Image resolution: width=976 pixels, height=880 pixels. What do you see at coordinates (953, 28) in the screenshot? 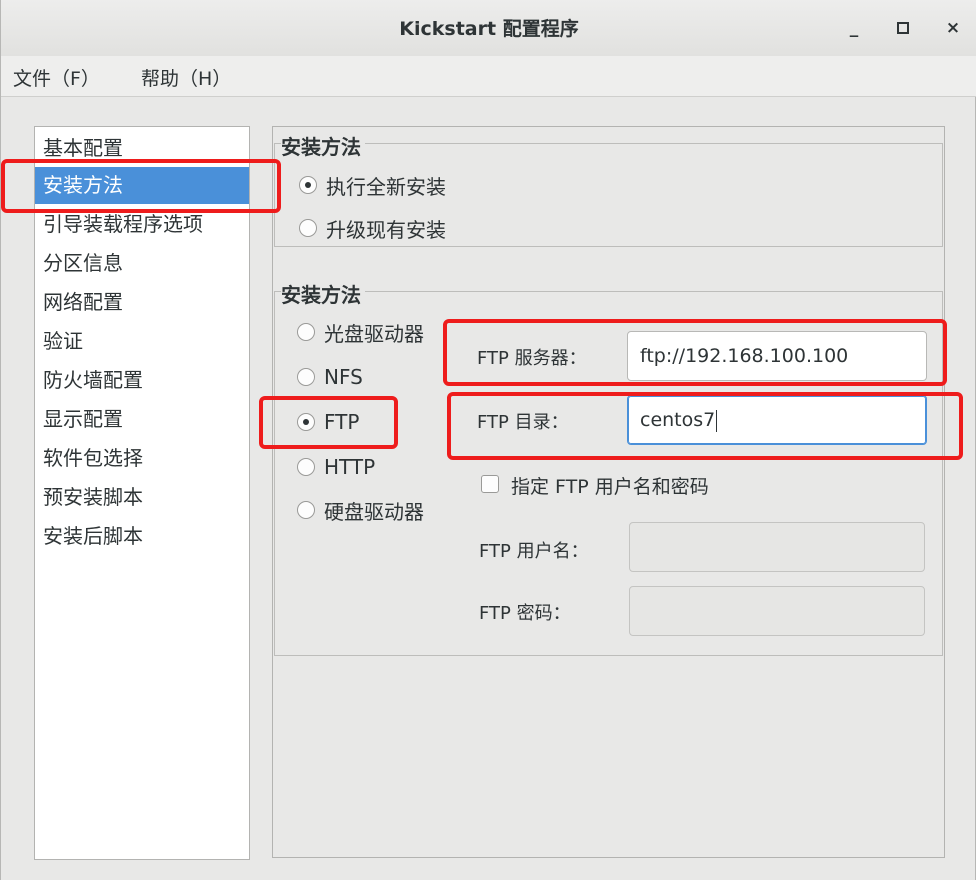
I see `close-button: ×` at bounding box center [953, 28].